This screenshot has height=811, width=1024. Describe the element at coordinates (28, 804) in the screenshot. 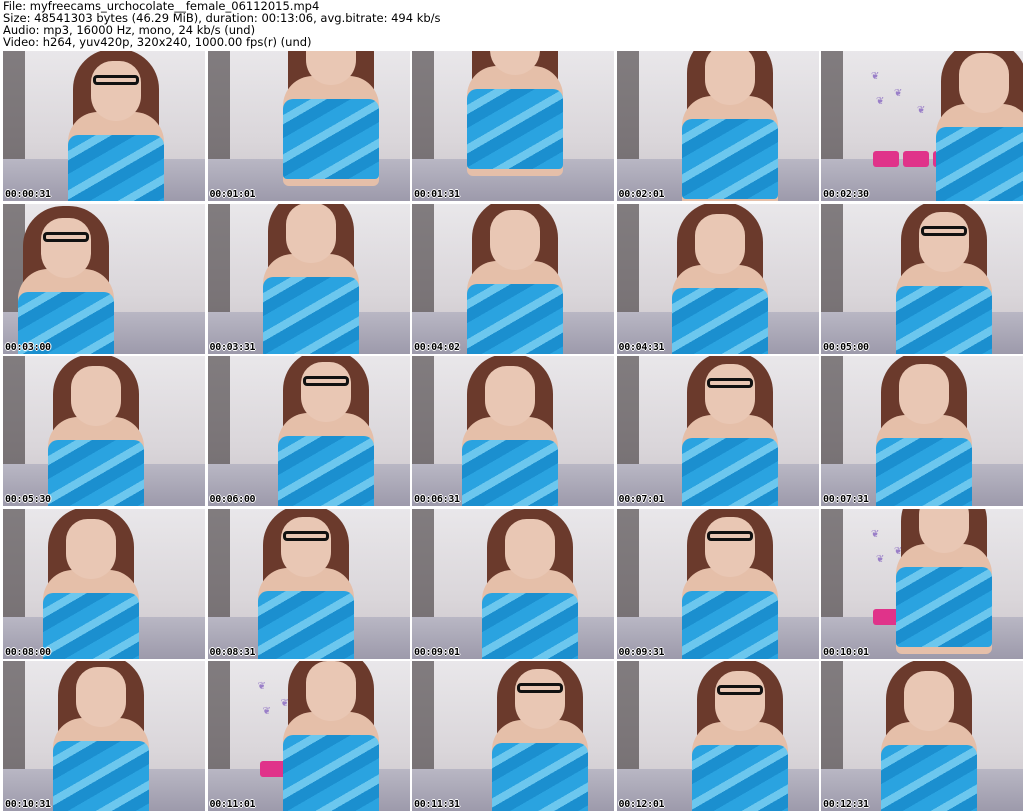

I see `timestamp-label: 00:10:31` at that location.